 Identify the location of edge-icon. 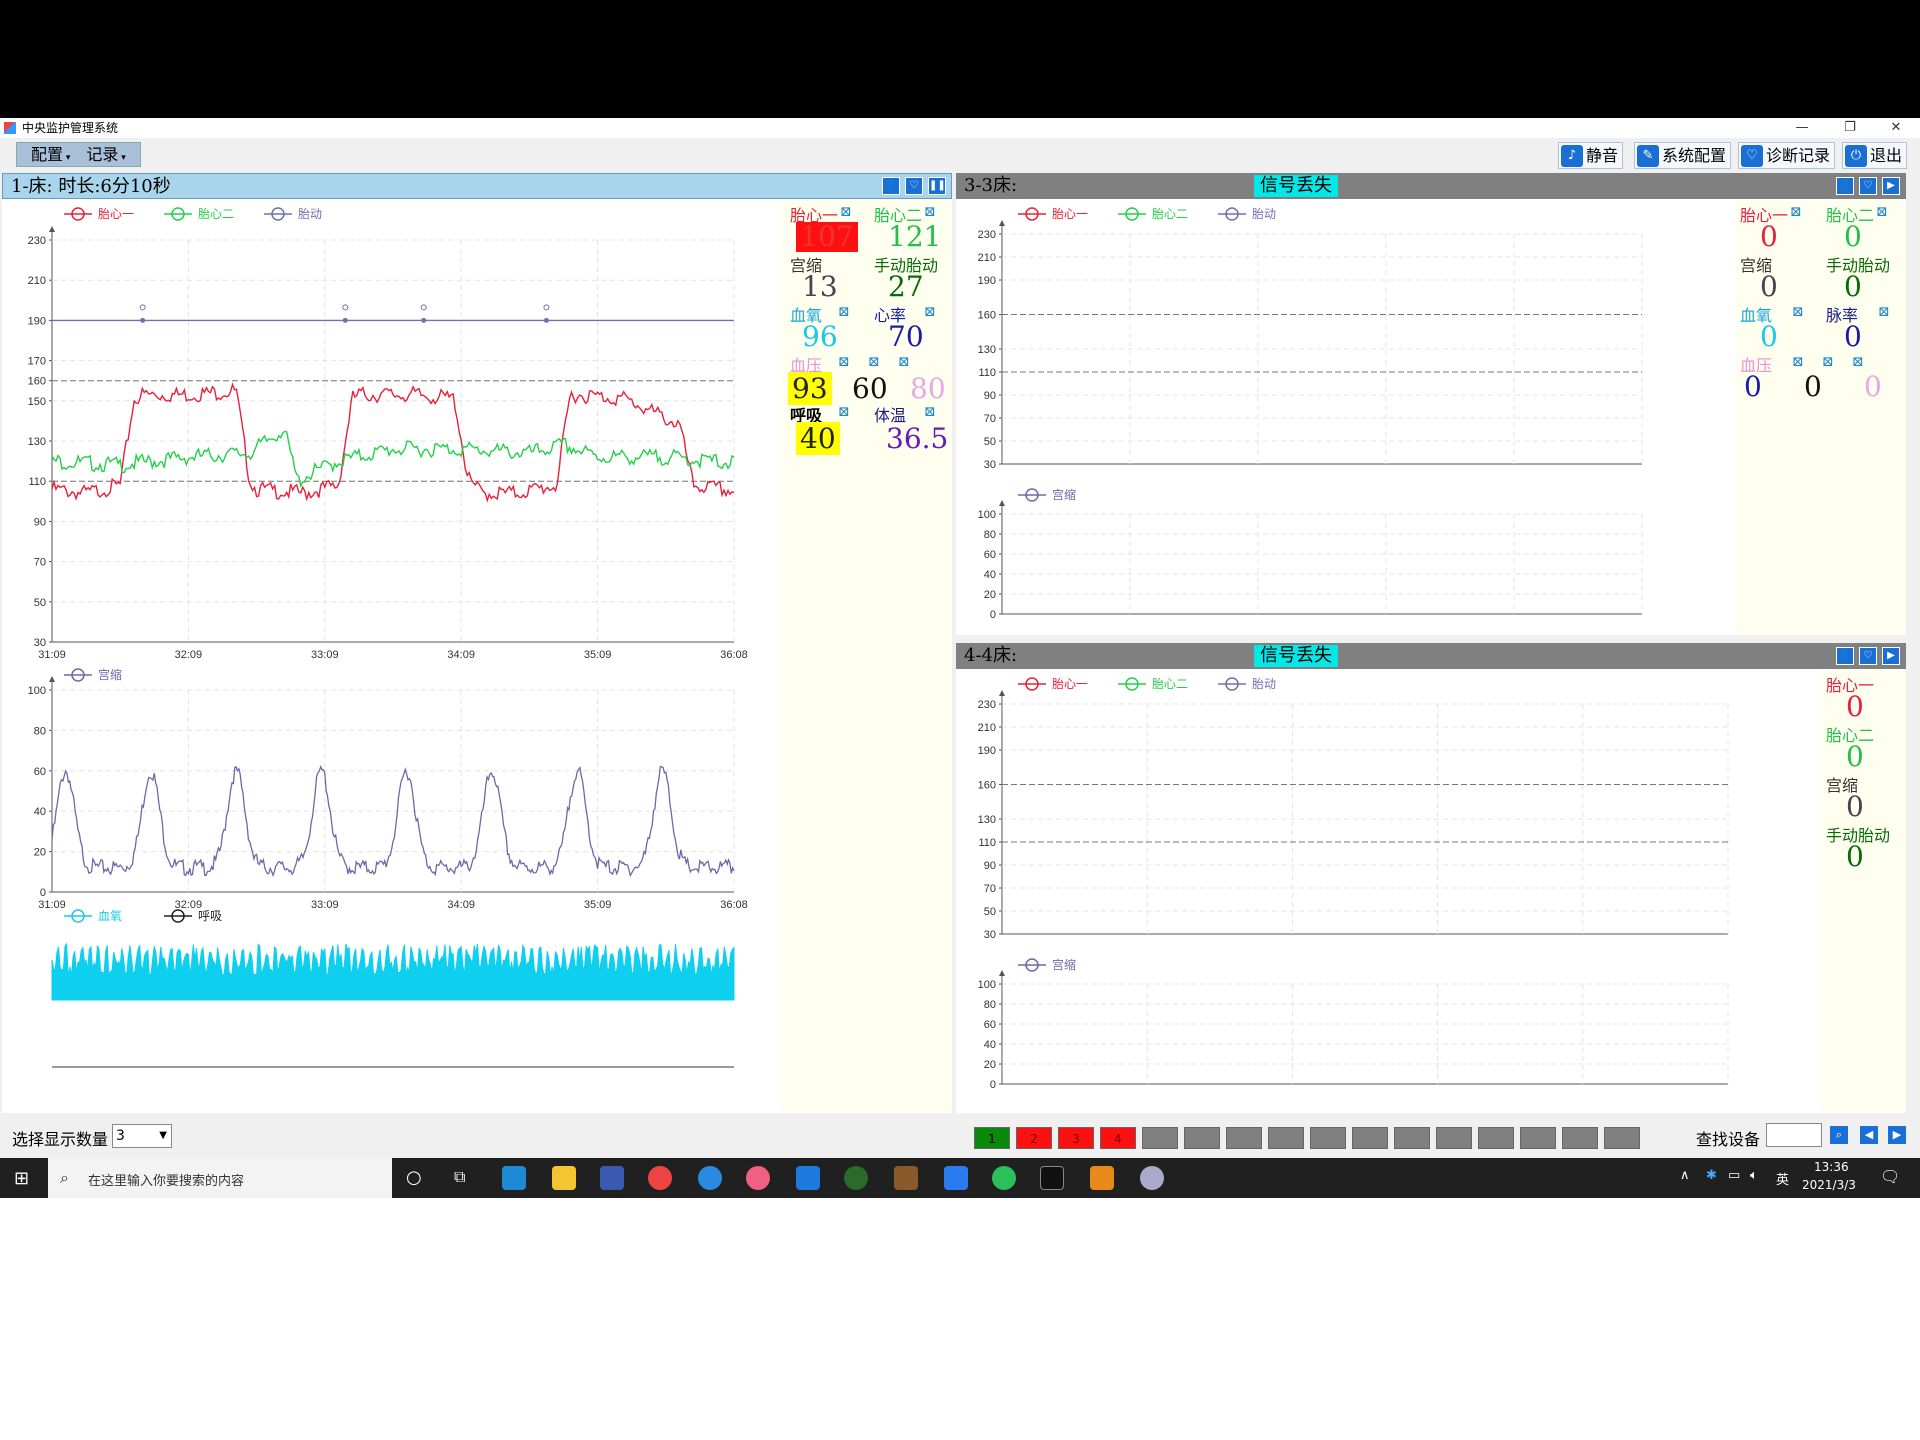
(514, 1178).